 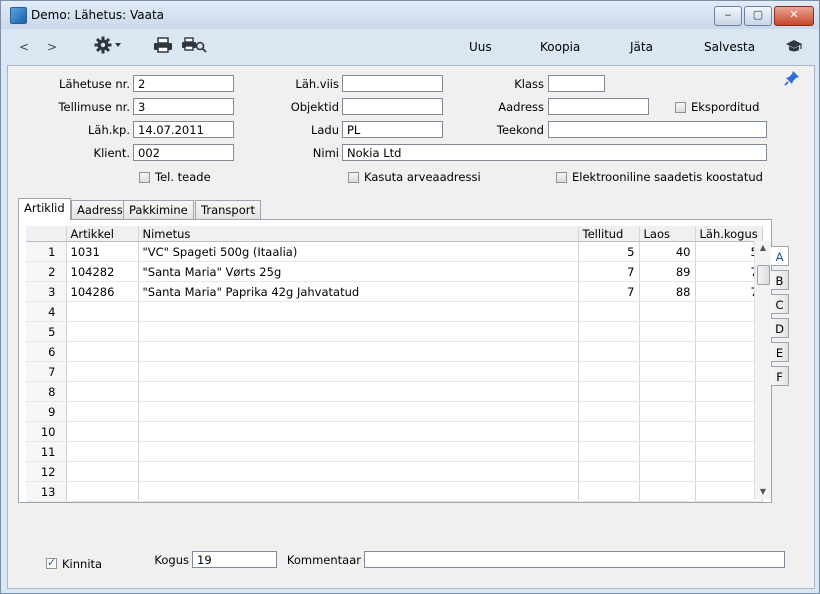 I want to click on lahviis-field, so click(x=392, y=83).